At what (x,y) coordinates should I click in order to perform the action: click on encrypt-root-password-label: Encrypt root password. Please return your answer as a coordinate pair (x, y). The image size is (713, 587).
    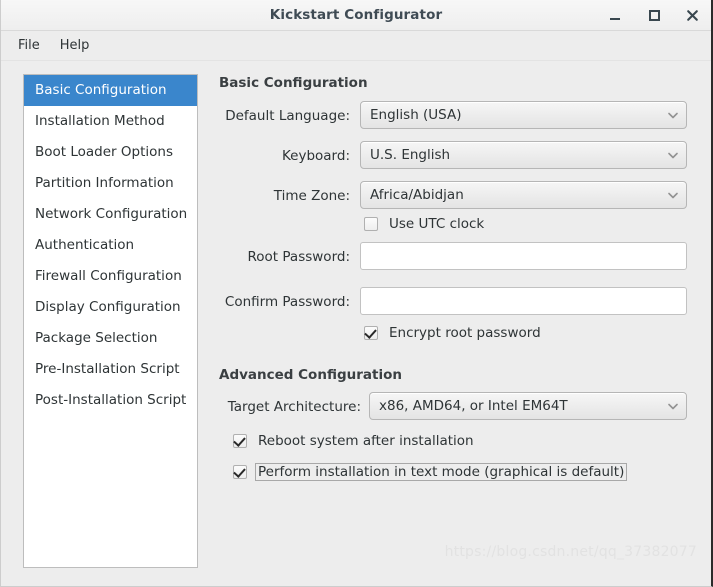
    Looking at the image, I should click on (465, 333).